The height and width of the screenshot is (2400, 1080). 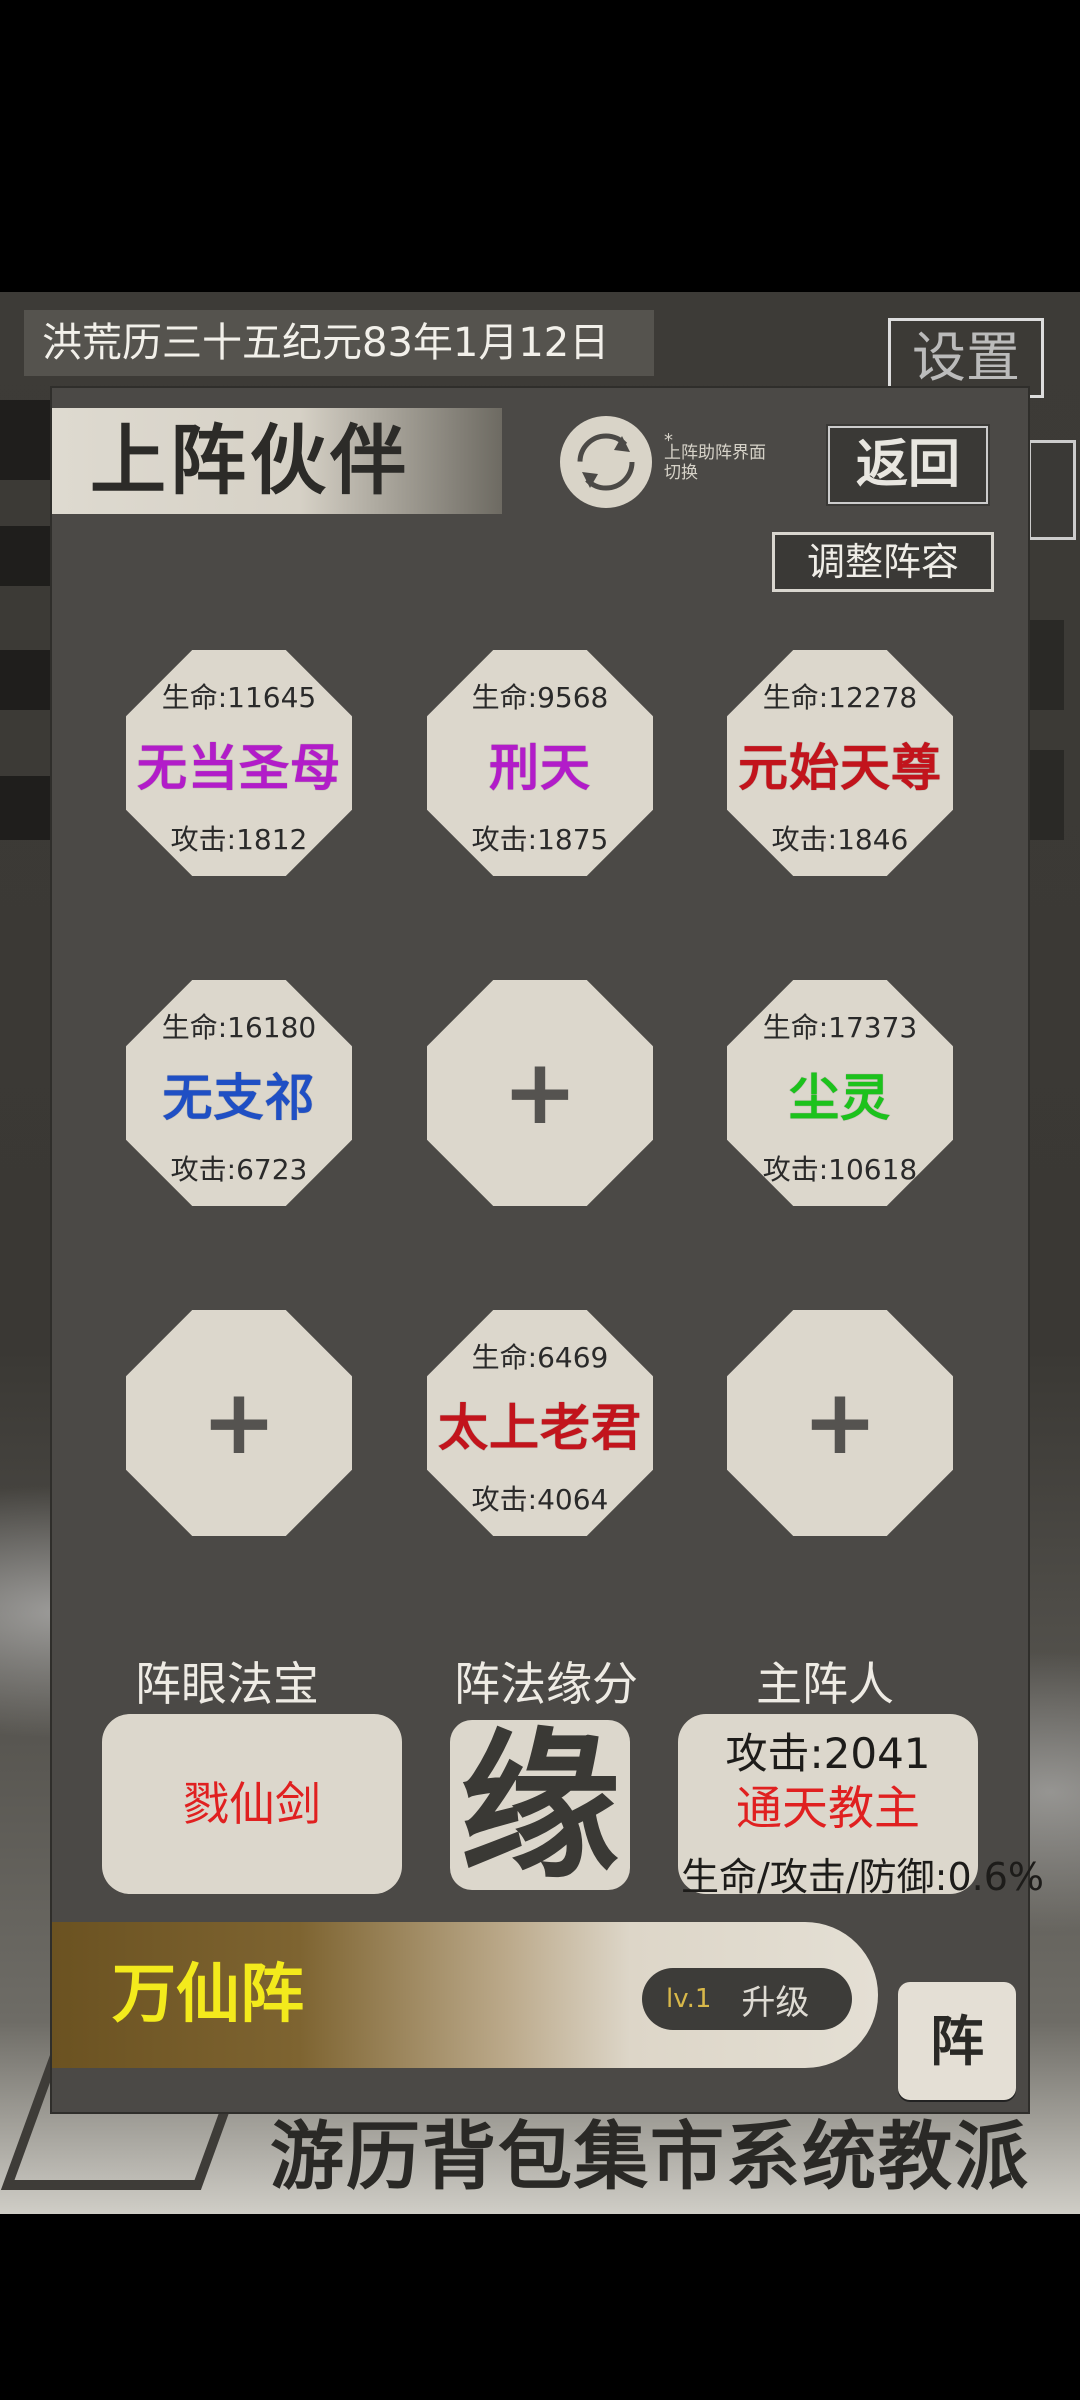 What do you see at coordinates (540, 768) in the screenshot?
I see `partner-name: 刑天` at bounding box center [540, 768].